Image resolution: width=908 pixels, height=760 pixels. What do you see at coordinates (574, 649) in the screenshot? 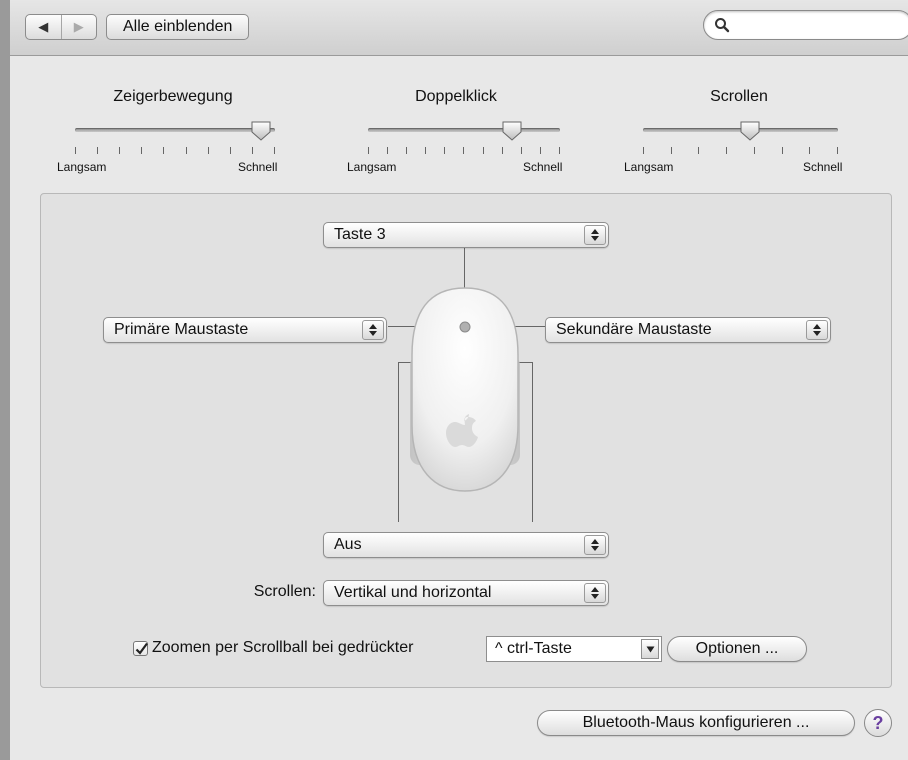
I see `zoom-modifier-select: ^ ctrl-Taste` at bounding box center [574, 649].